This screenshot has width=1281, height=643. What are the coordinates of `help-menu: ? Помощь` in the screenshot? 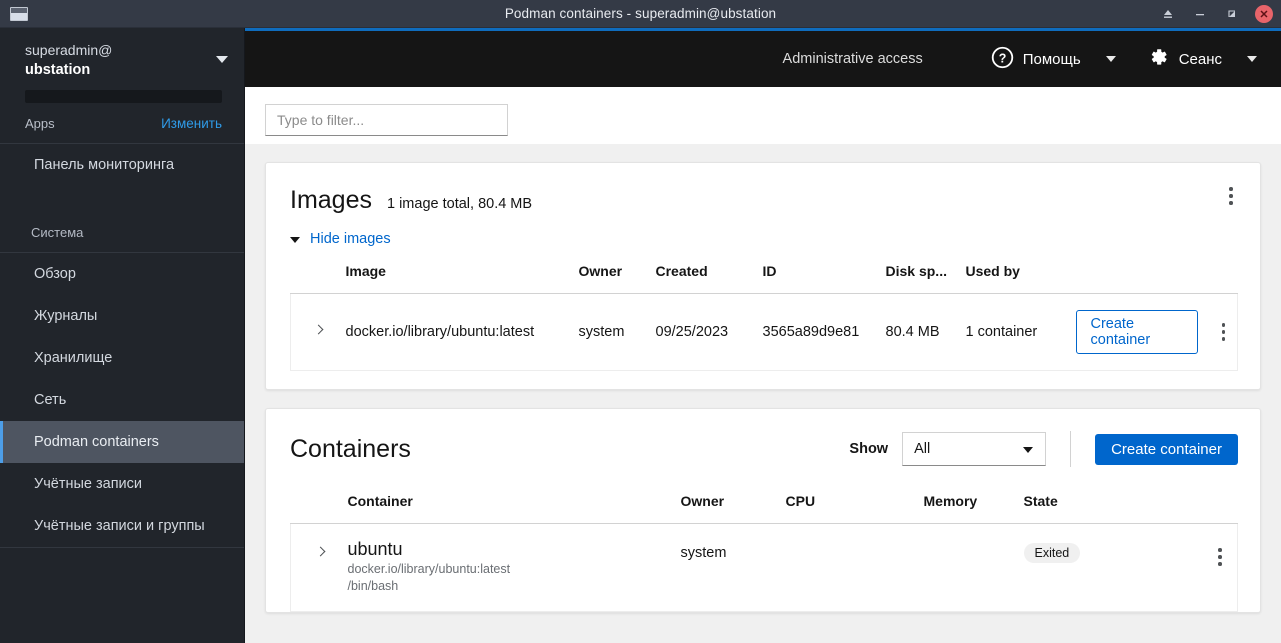 It's located at (1053, 59).